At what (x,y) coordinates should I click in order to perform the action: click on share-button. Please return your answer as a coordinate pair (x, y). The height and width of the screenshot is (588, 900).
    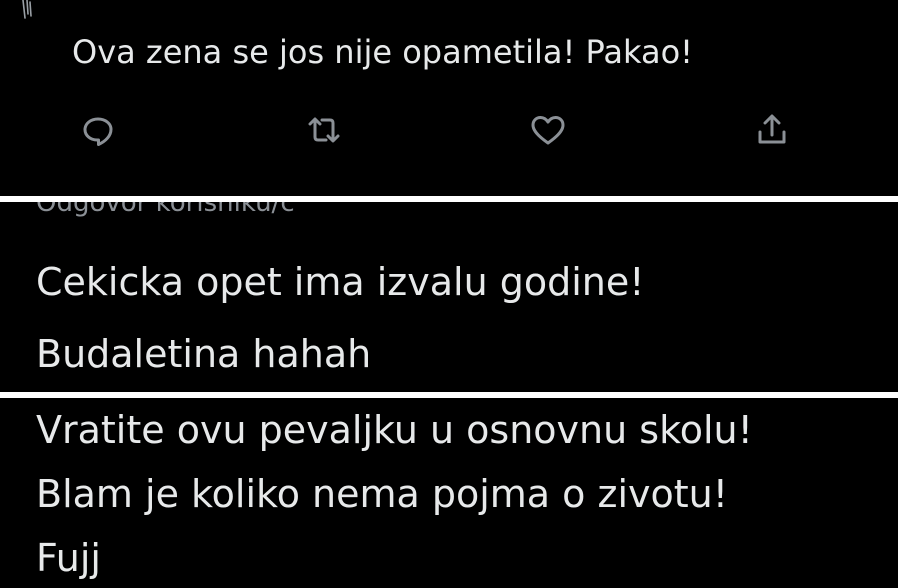
    Looking at the image, I should click on (772, 130).